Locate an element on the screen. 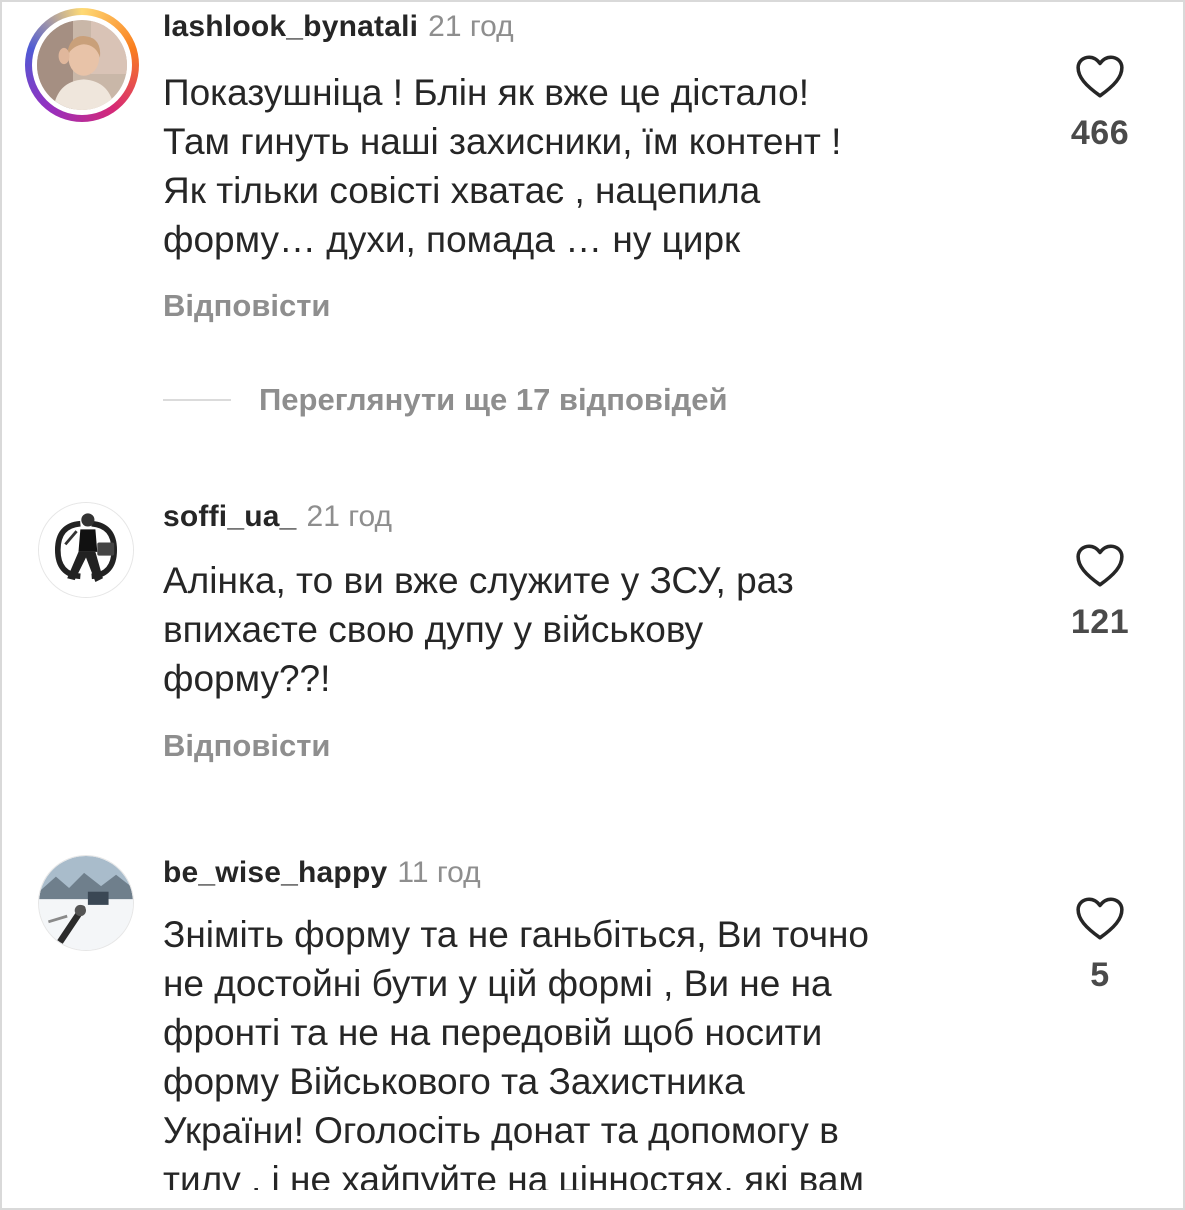 The image size is (1185, 1210). comment-header: soffi_ua_ 21 год is located at coordinates (277, 517).